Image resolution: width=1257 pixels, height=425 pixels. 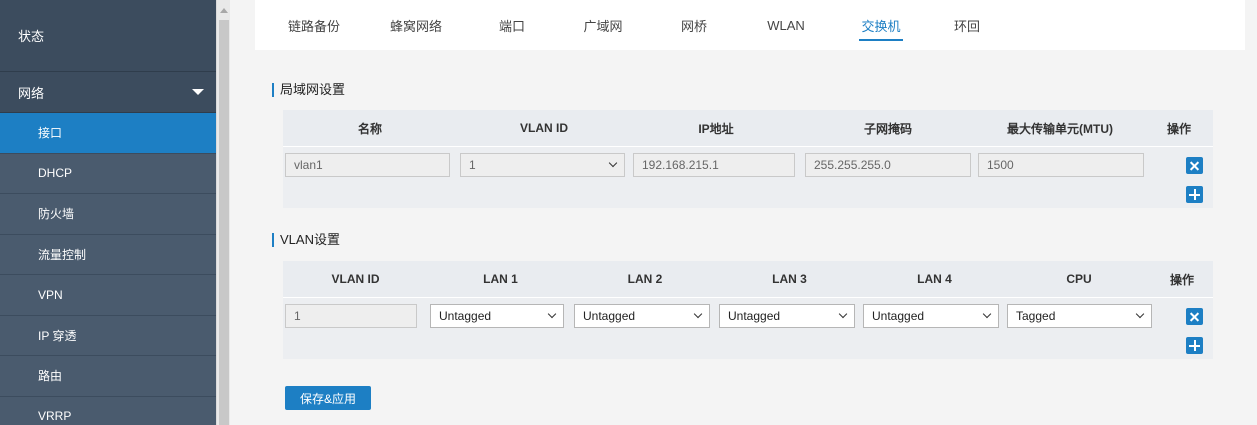 I want to click on lan-vlan-id-select: 1, so click(x=542, y=164).